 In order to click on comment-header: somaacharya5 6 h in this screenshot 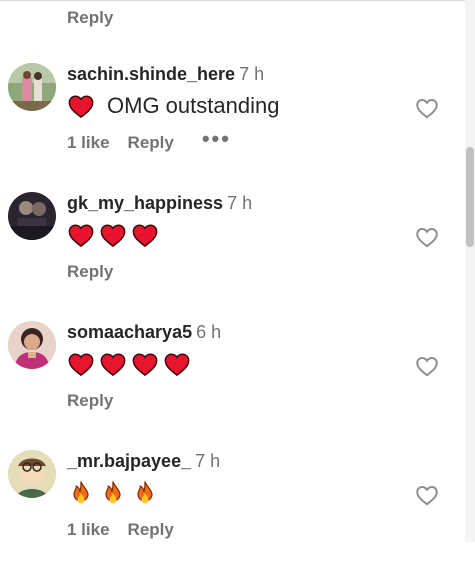, I will do `click(144, 332)`.